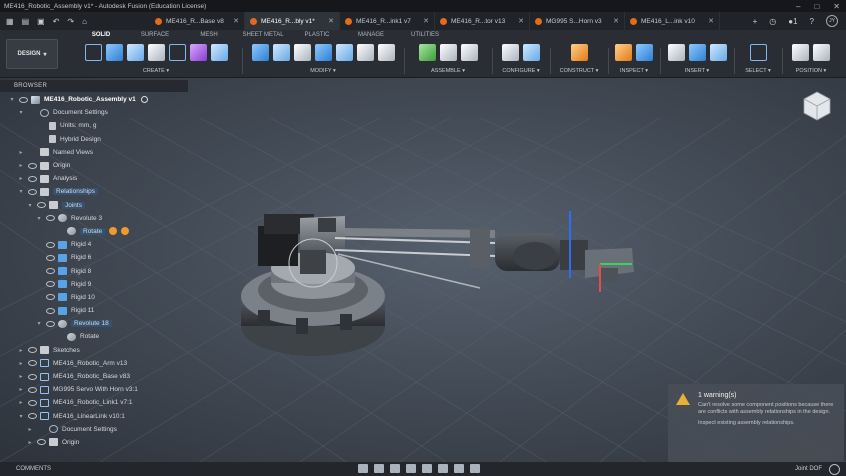 This screenshot has height=476, width=846. I want to click on browser-node: Rigid 6, so click(95, 257).